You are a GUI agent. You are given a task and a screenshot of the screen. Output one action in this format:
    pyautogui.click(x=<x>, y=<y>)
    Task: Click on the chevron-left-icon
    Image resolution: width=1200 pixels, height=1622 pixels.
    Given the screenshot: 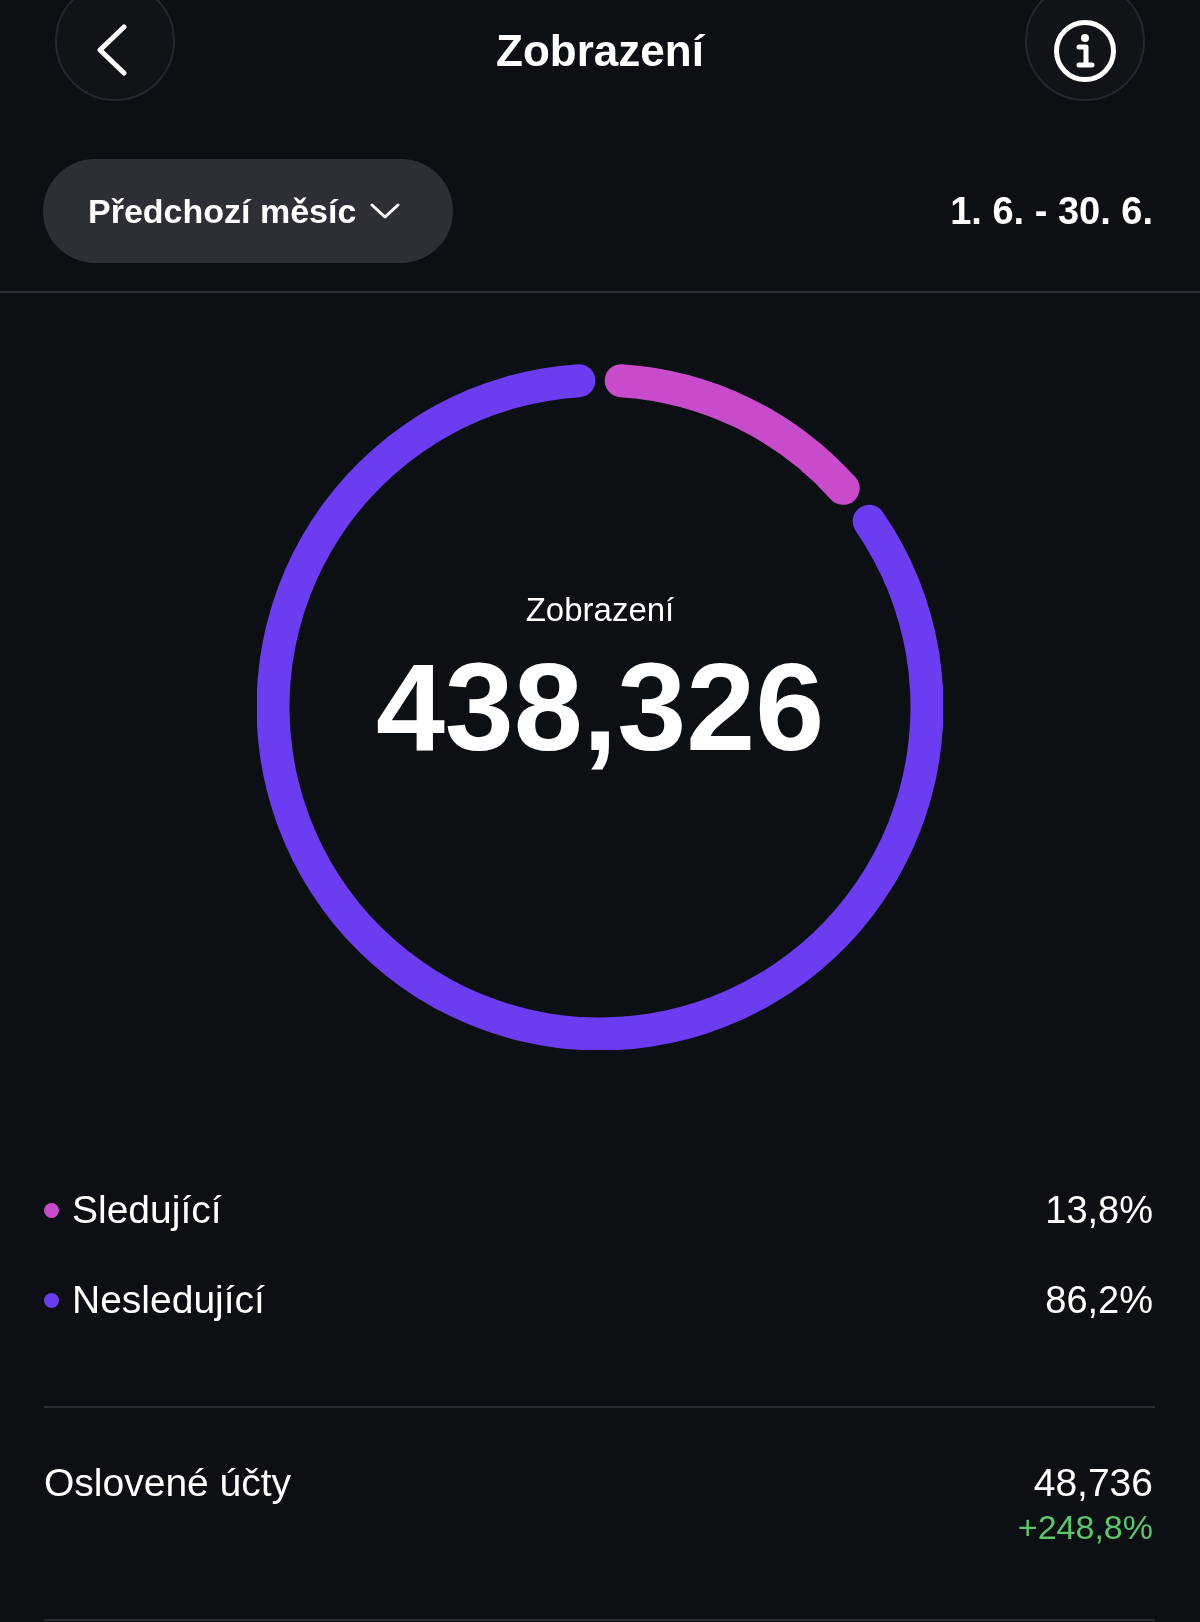 What is the action you would take?
    pyautogui.click(x=111, y=50)
    